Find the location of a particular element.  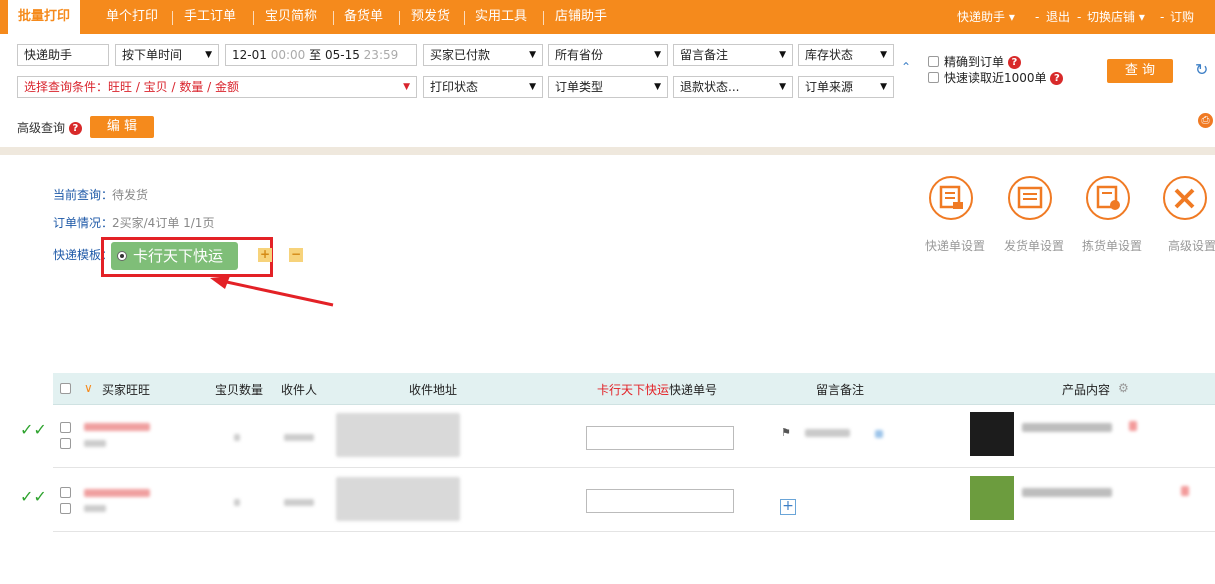

order-status-label: 订单情况： is located at coordinates (83, 223).